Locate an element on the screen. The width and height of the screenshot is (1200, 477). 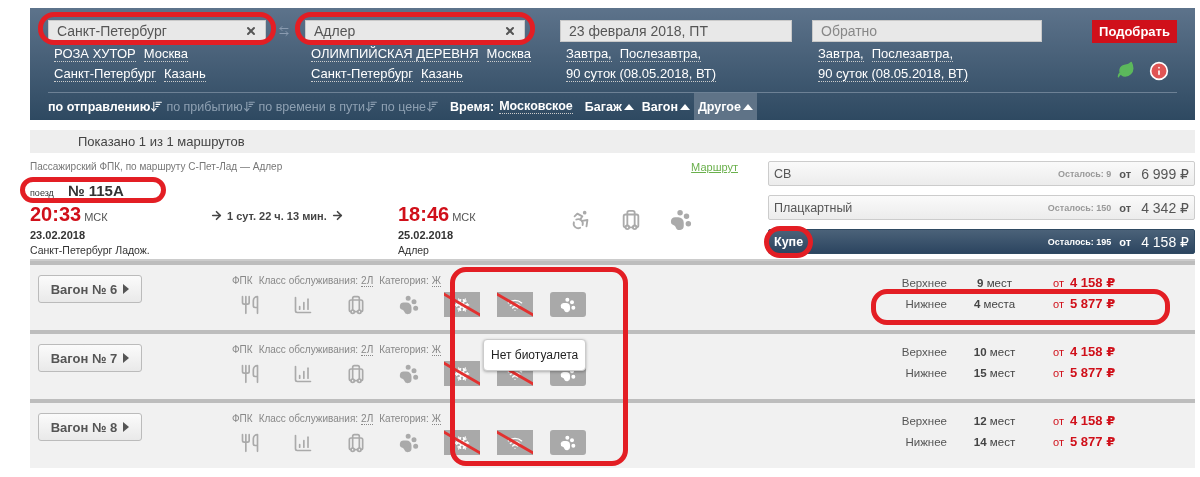
train-description: Пассажирский ФПК, по маршруту С-Пет-Лад — Адлер is located at coordinates (156, 167).